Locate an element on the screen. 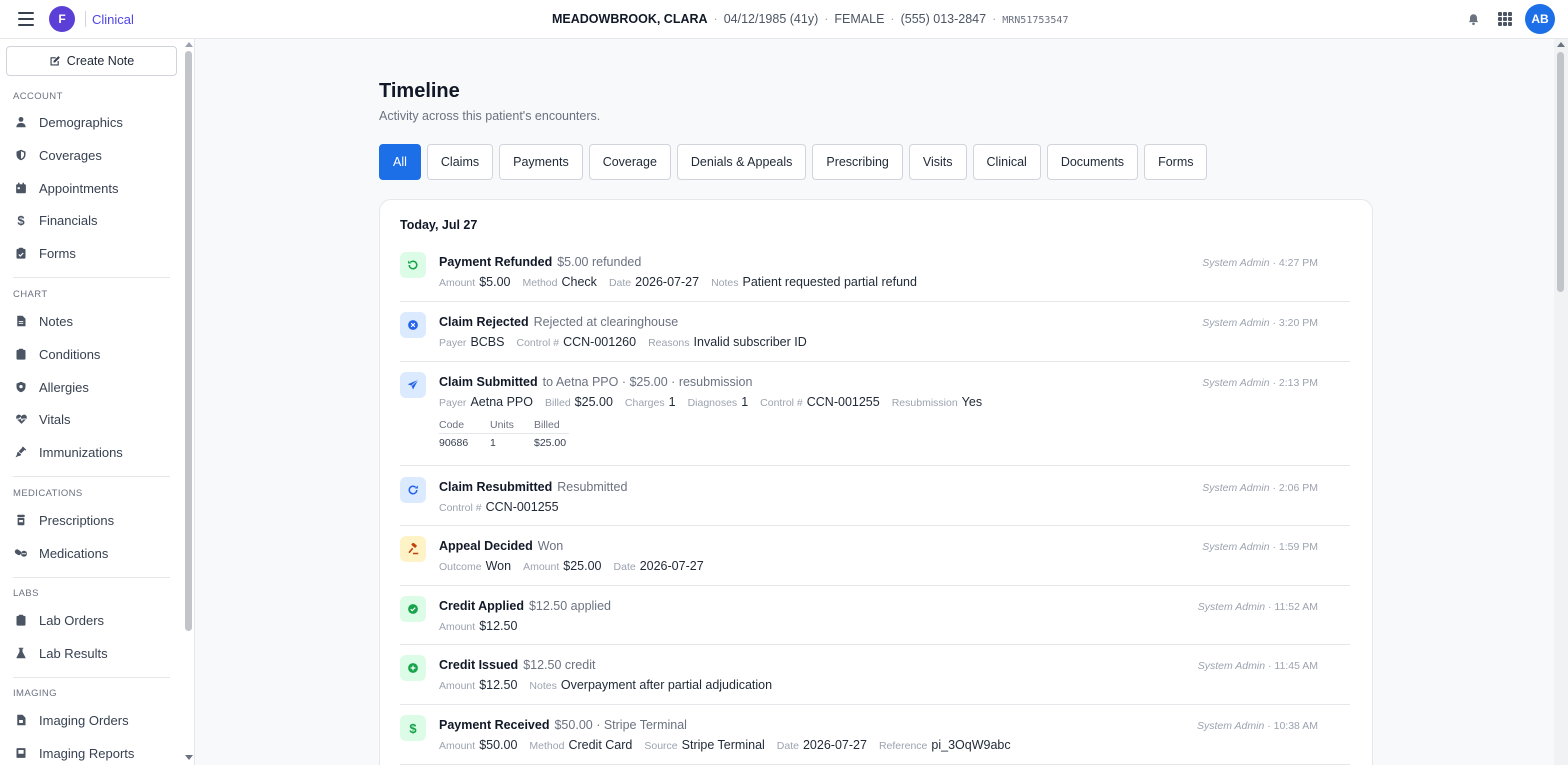  edit-icon is located at coordinates (55, 61).